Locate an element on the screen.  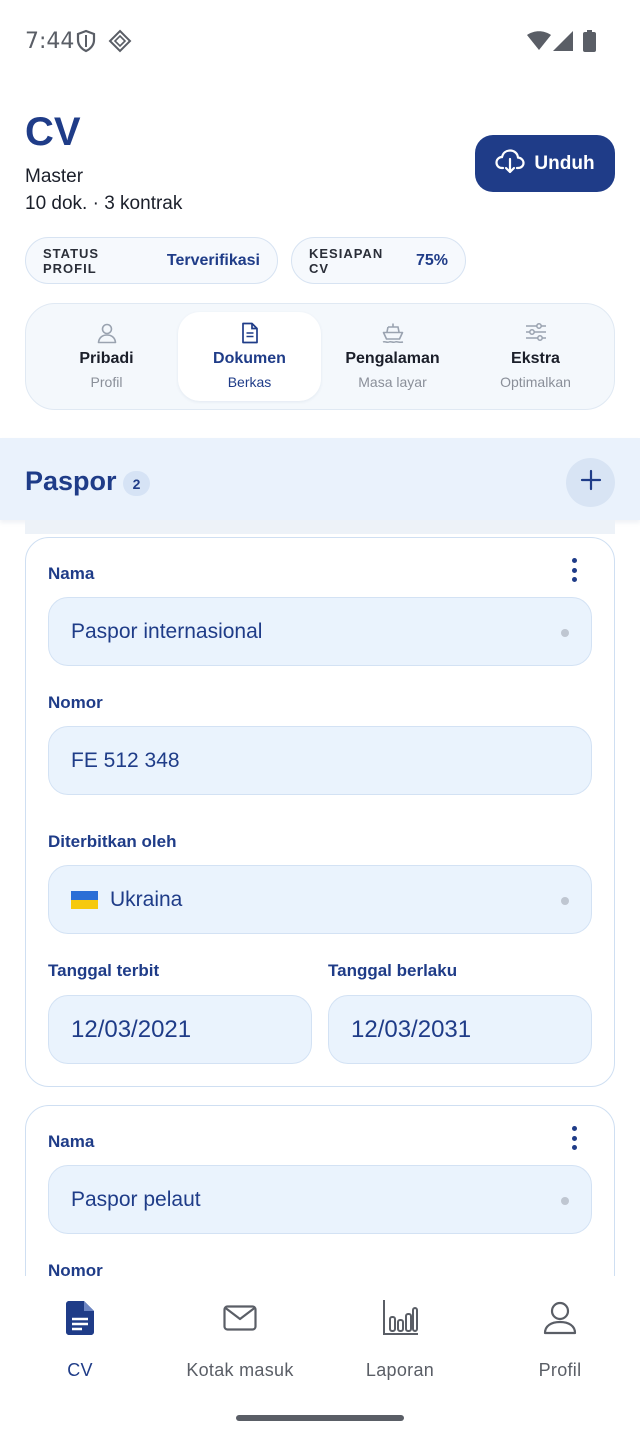
valid-date-value: 12/03/2031 is located at coordinates (411, 1029).